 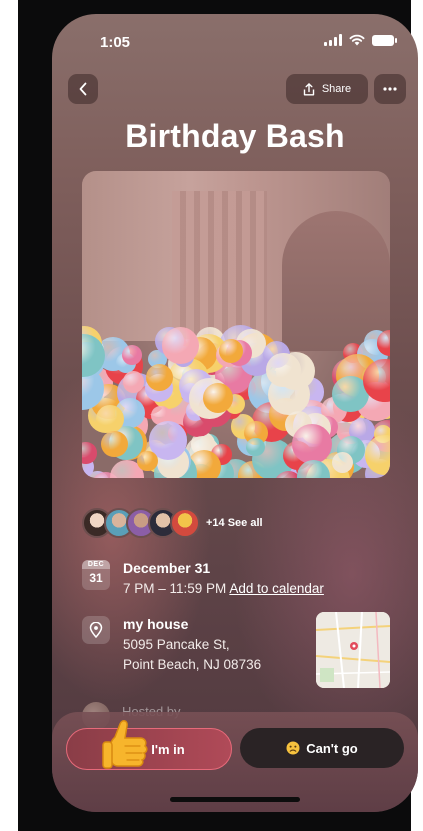 What do you see at coordinates (333, 40) in the screenshot?
I see `signal-icon` at bounding box center [333, 40].